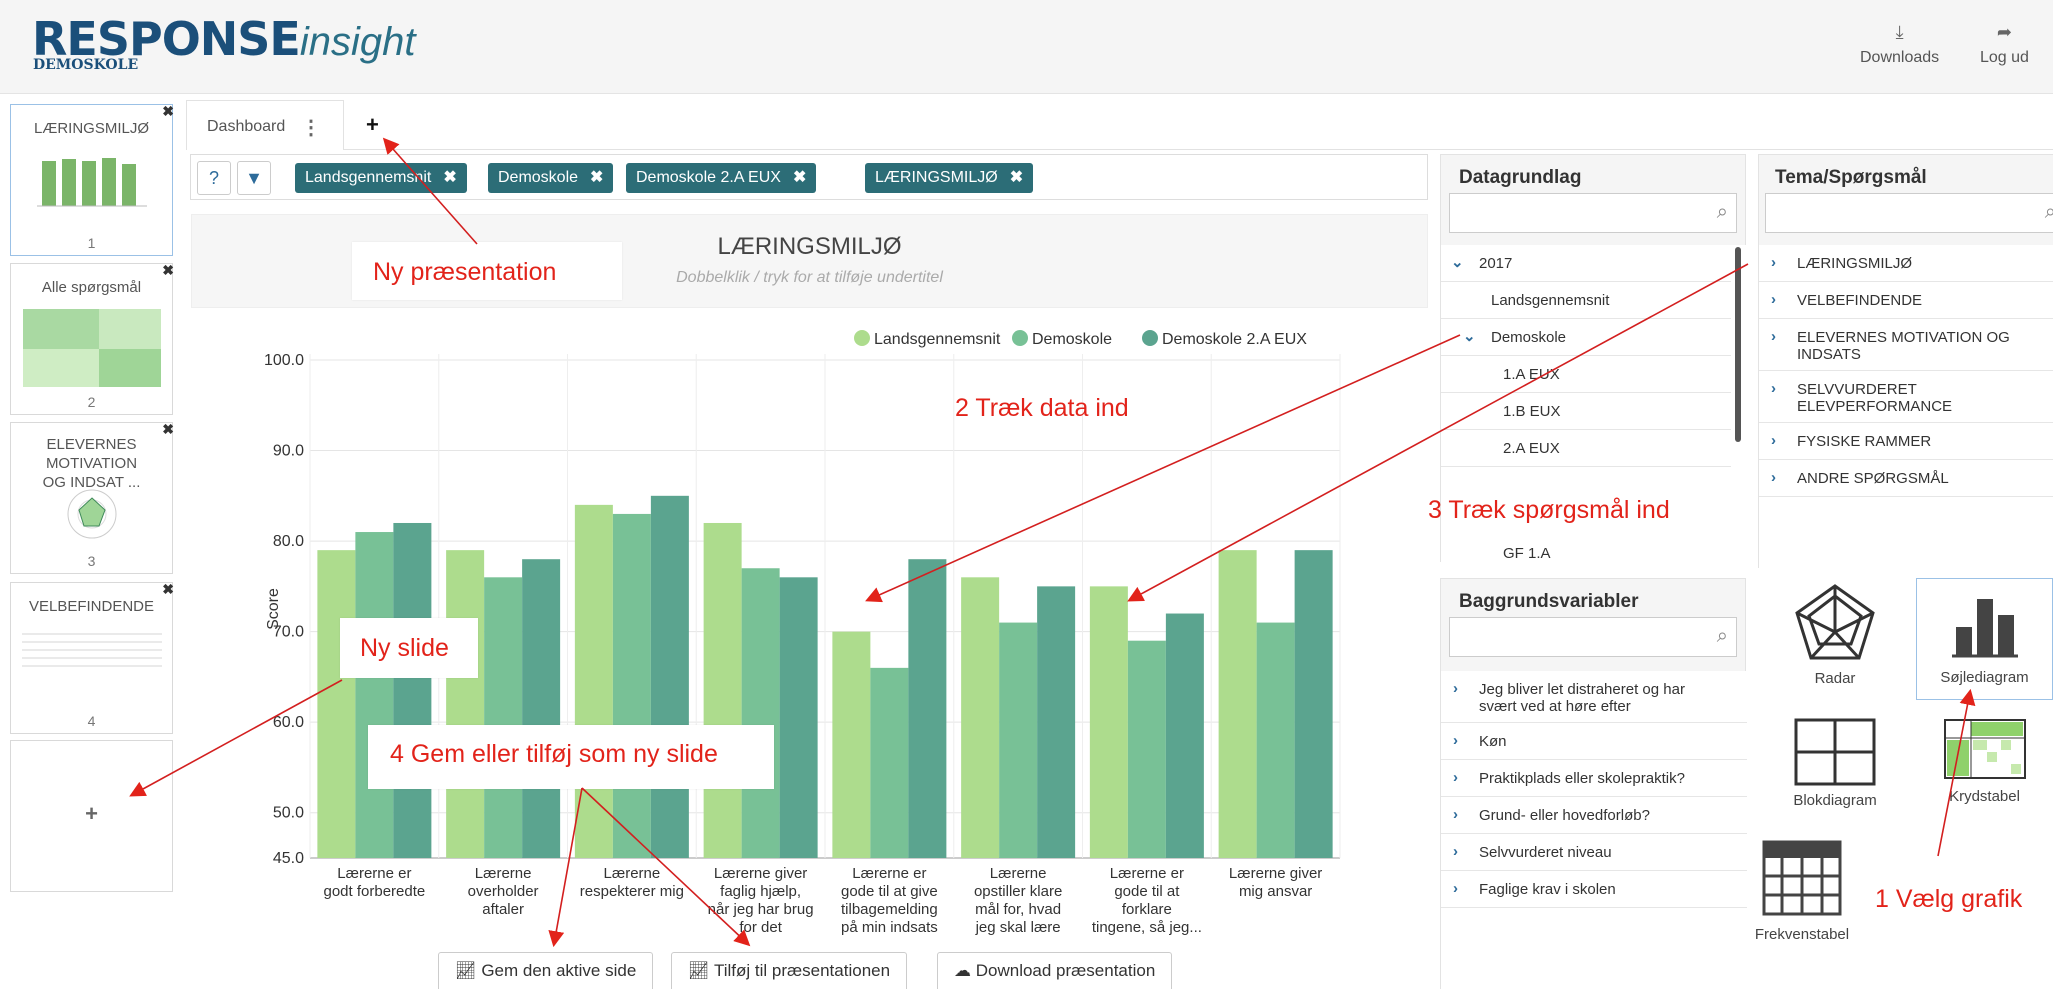 The width and height of the screenshot is (2053, 990). Describe the element at coordinates (273, 609) in the screenshot. I see `y-axis-label: Score` at that location.